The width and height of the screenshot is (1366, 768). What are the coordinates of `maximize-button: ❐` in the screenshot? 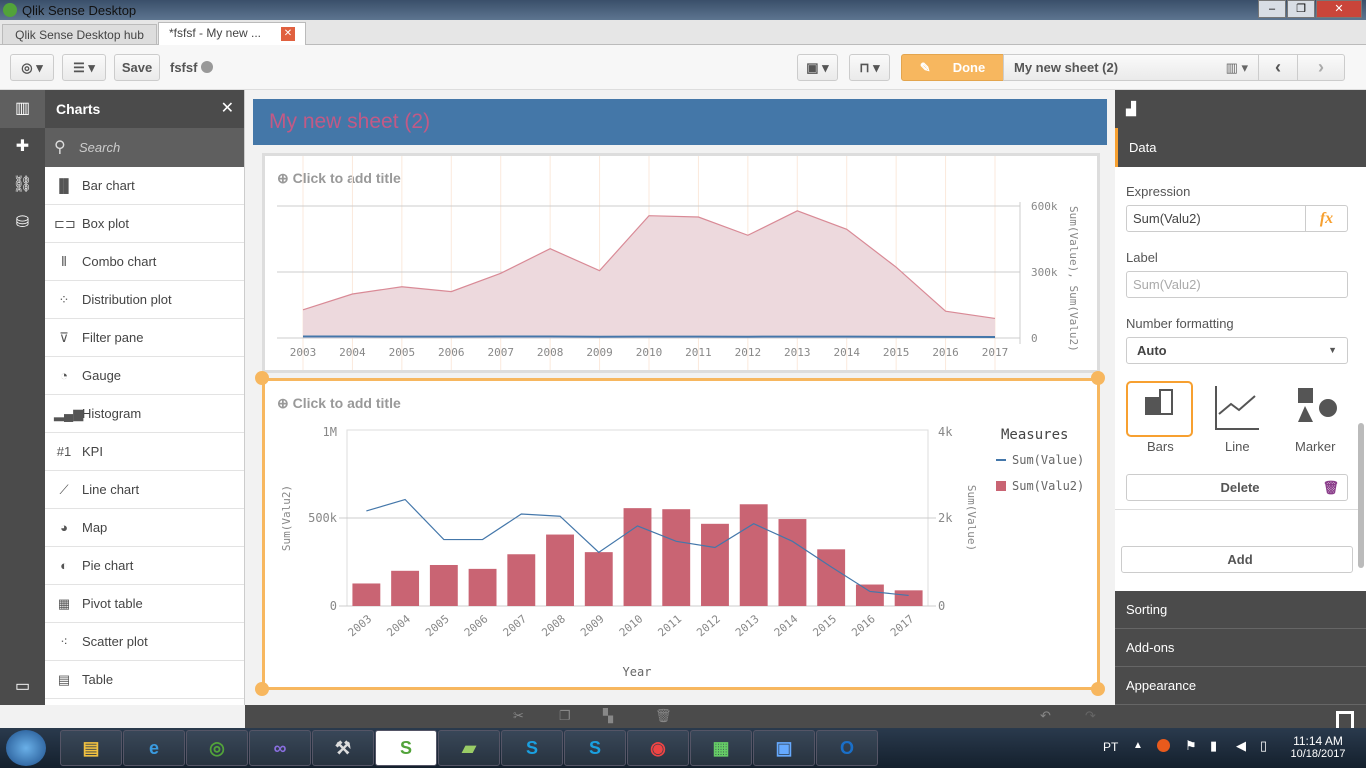 It's located at (1301, 9).